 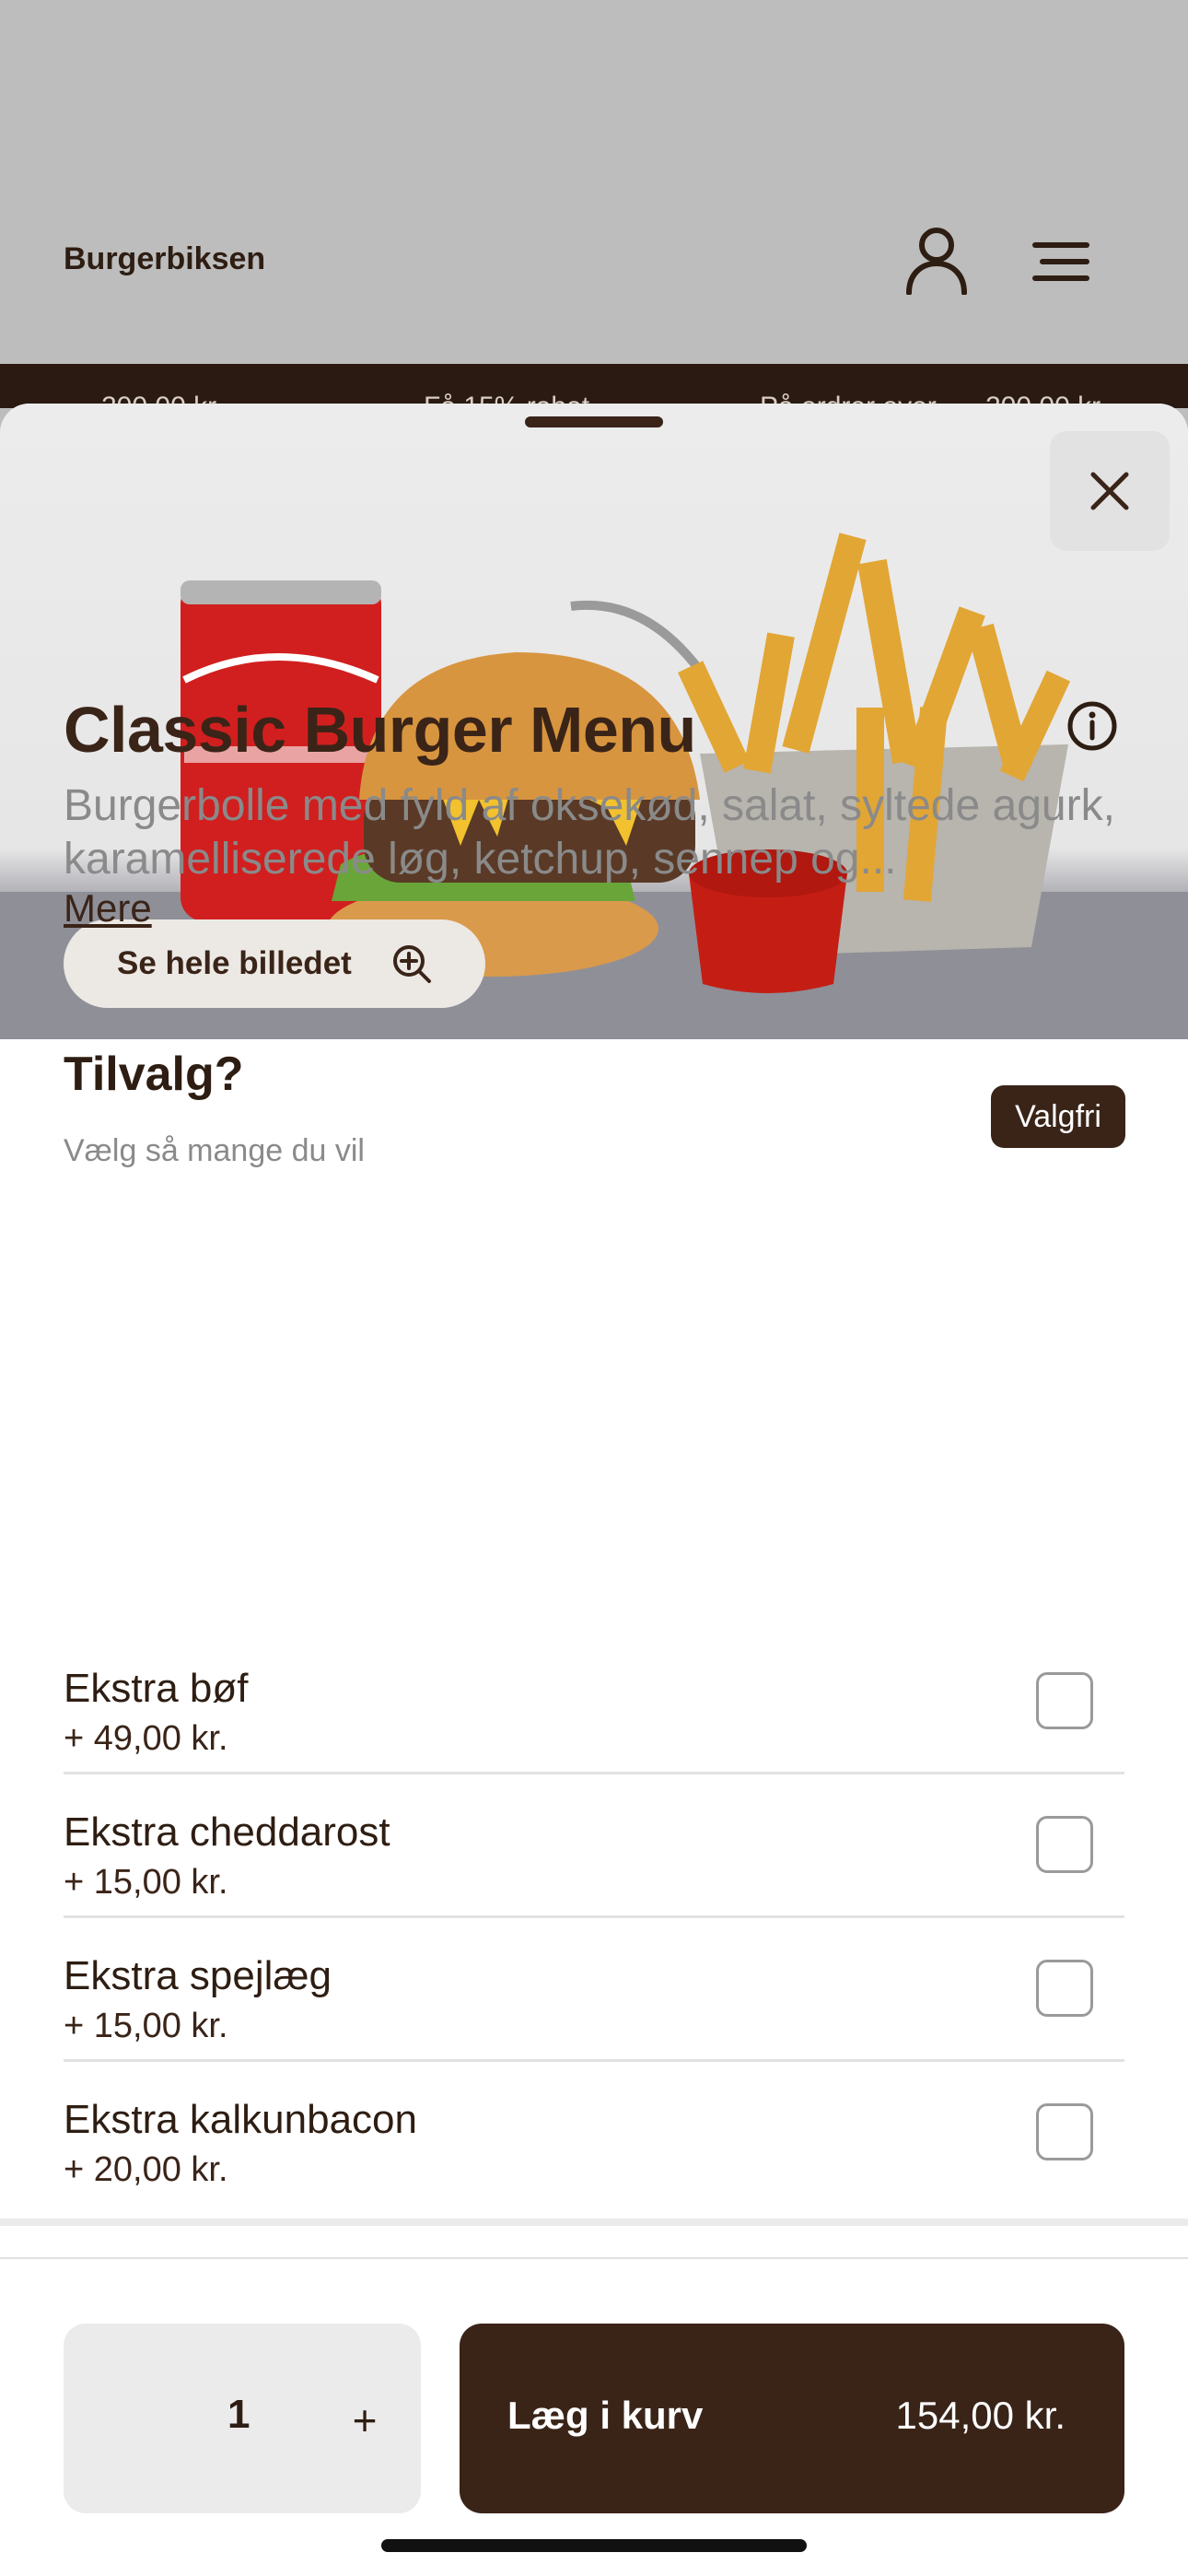 I want to click on home-indicator, so click(x=594, y=2545).